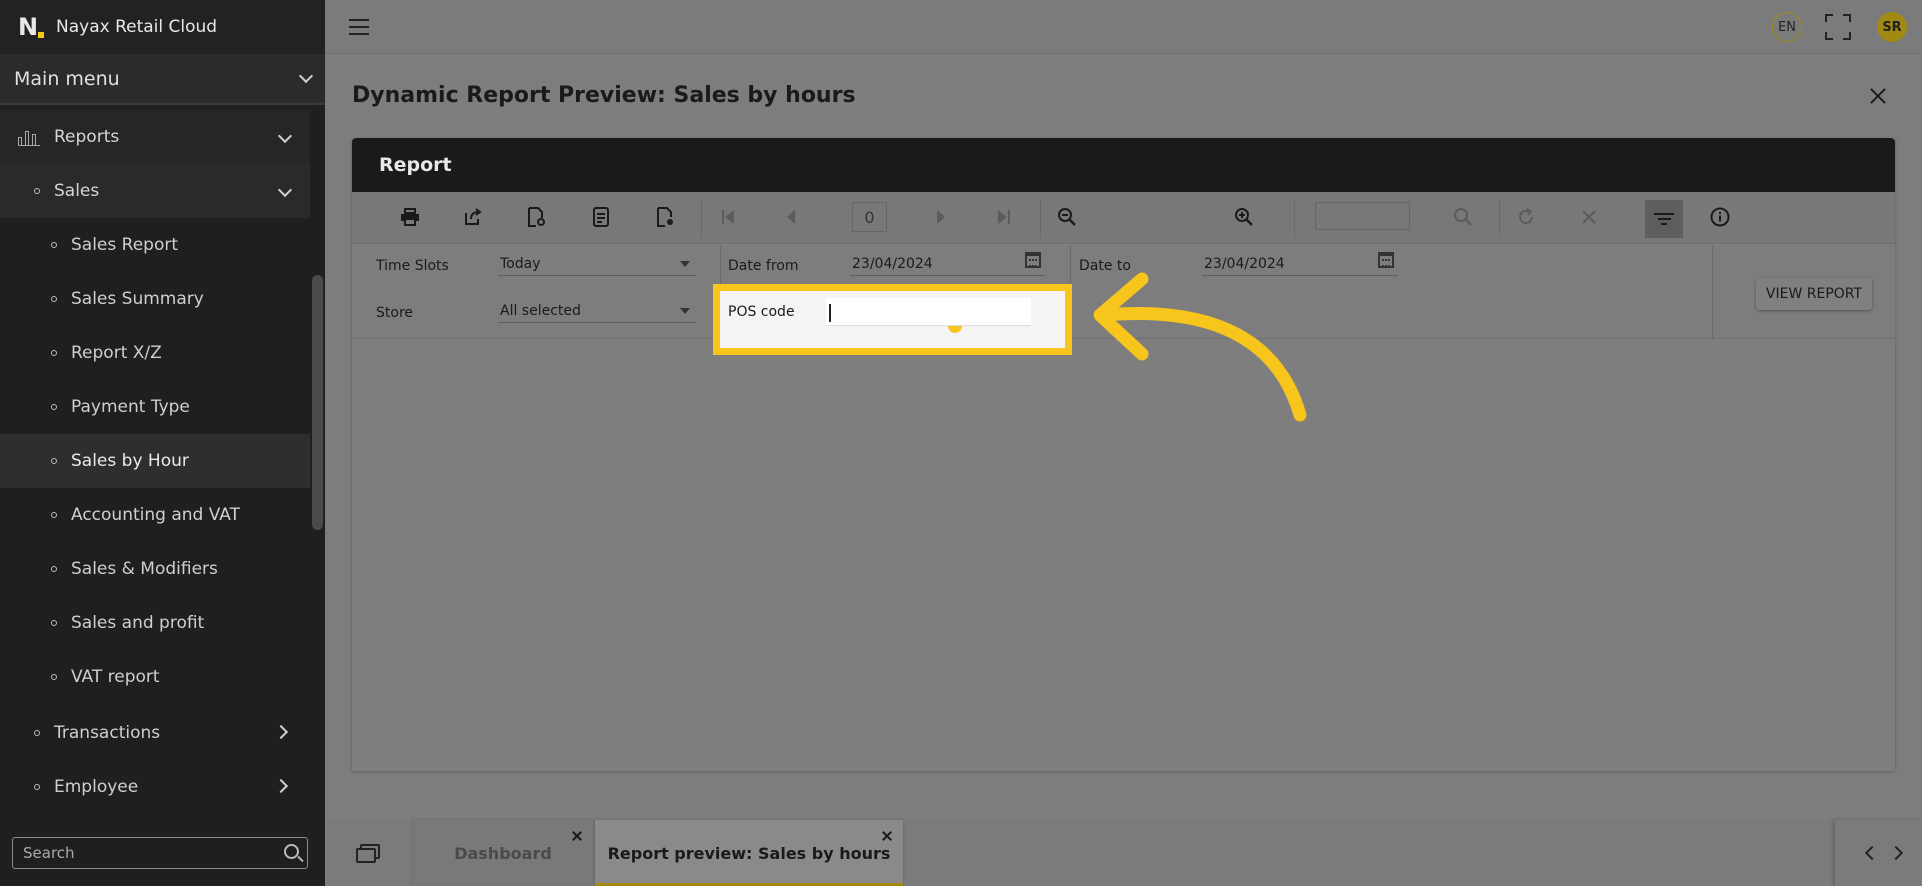  I want to click on sidebar-item-accounting-vat: Accounting and VAT, so click(155, 515).